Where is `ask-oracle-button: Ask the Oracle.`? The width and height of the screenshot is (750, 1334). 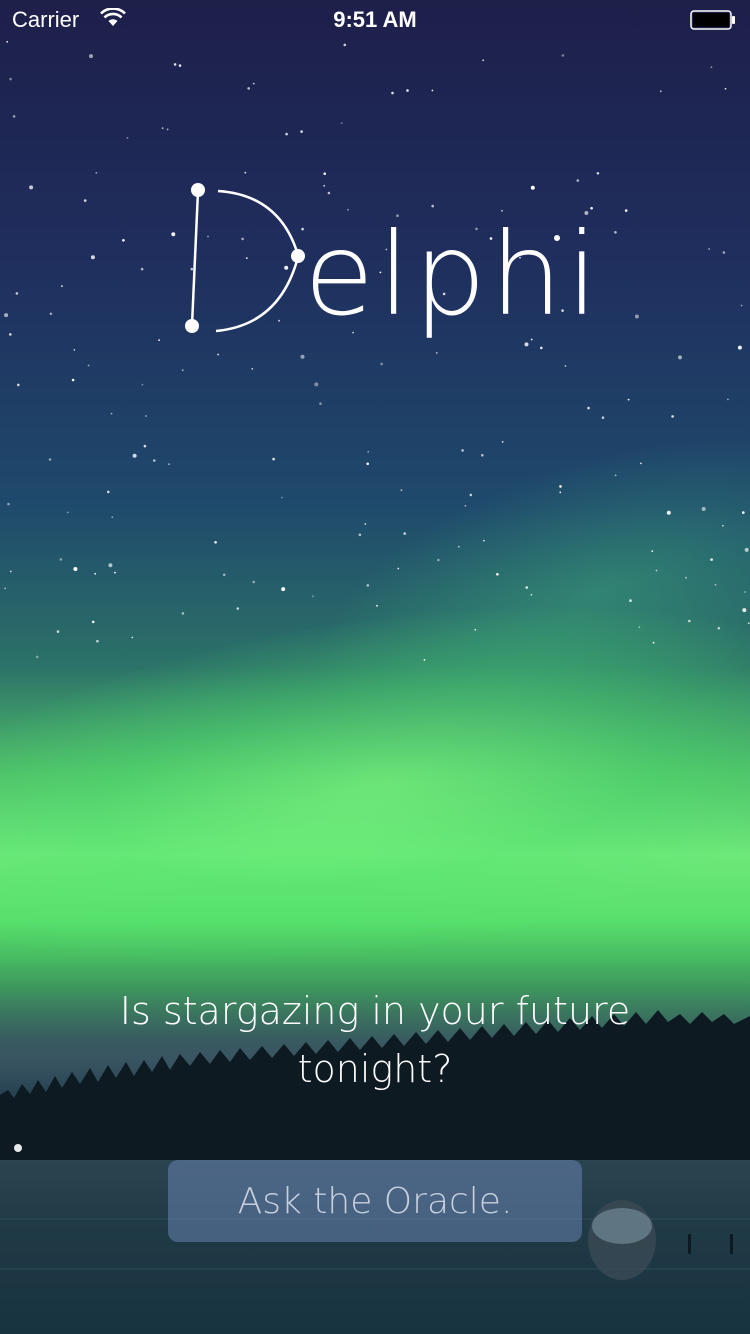 ask-oracle-button: Ask the Oracle. is located at coordinates (375, 1201).